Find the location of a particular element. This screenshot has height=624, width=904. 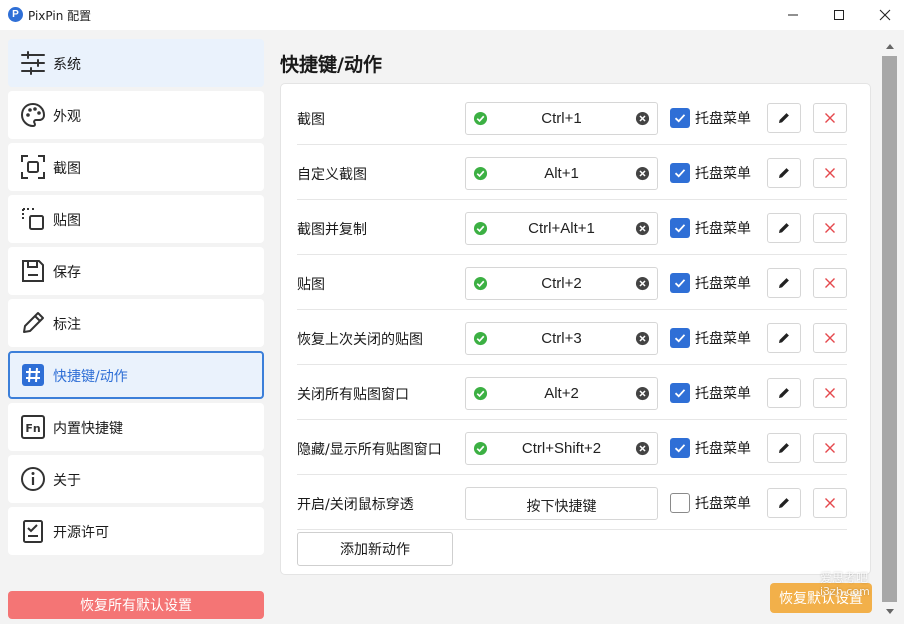

minimize-icon is located at coordinates (793, 15).